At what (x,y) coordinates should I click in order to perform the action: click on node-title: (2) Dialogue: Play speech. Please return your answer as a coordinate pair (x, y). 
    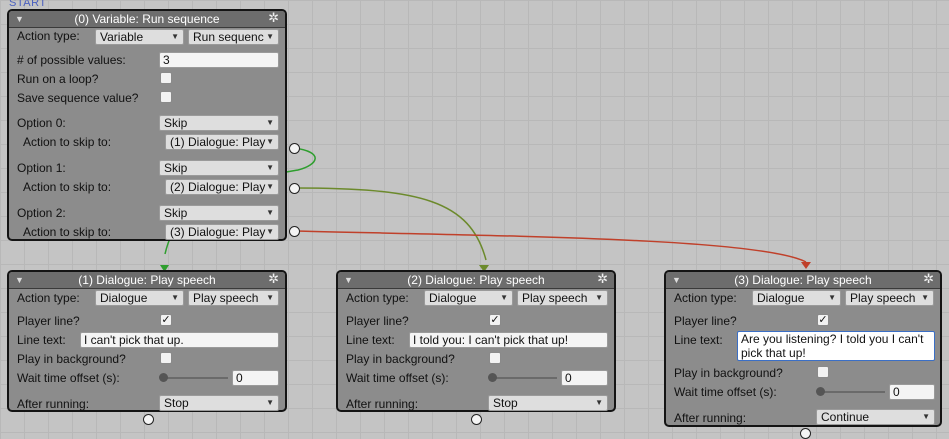
    Looking at the image, I should click on (476, 280).